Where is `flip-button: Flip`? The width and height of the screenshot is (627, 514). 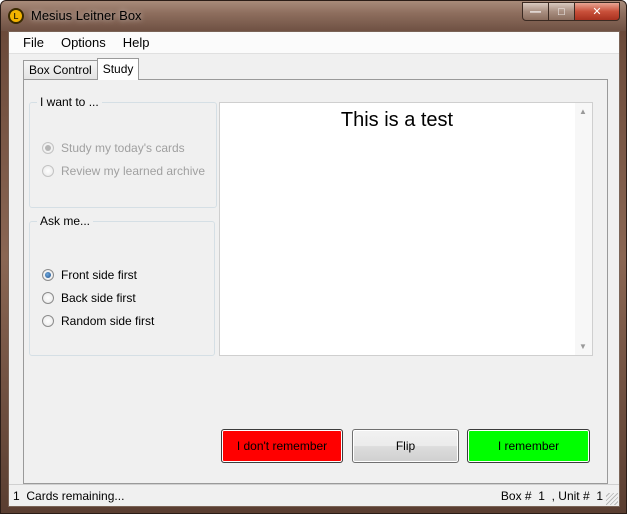 flip-button: Flip is located at coordinates (405, 446).